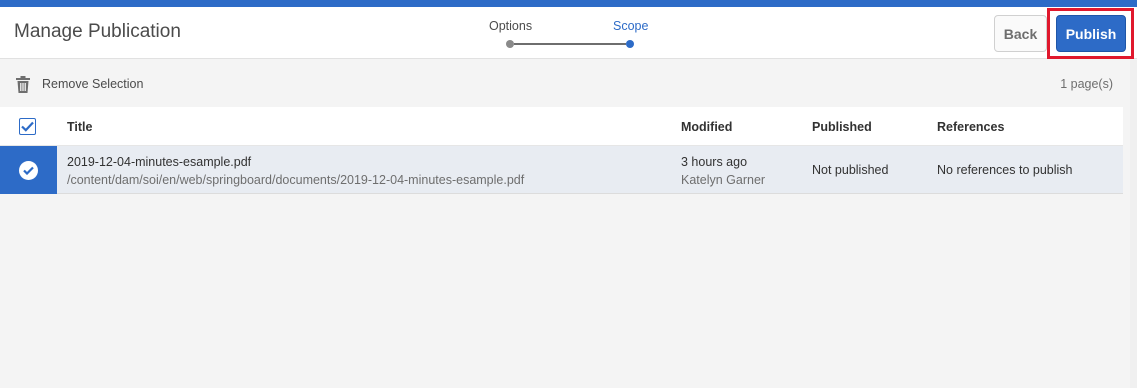  I want to click on step-scope-dot, so click(630, 44).